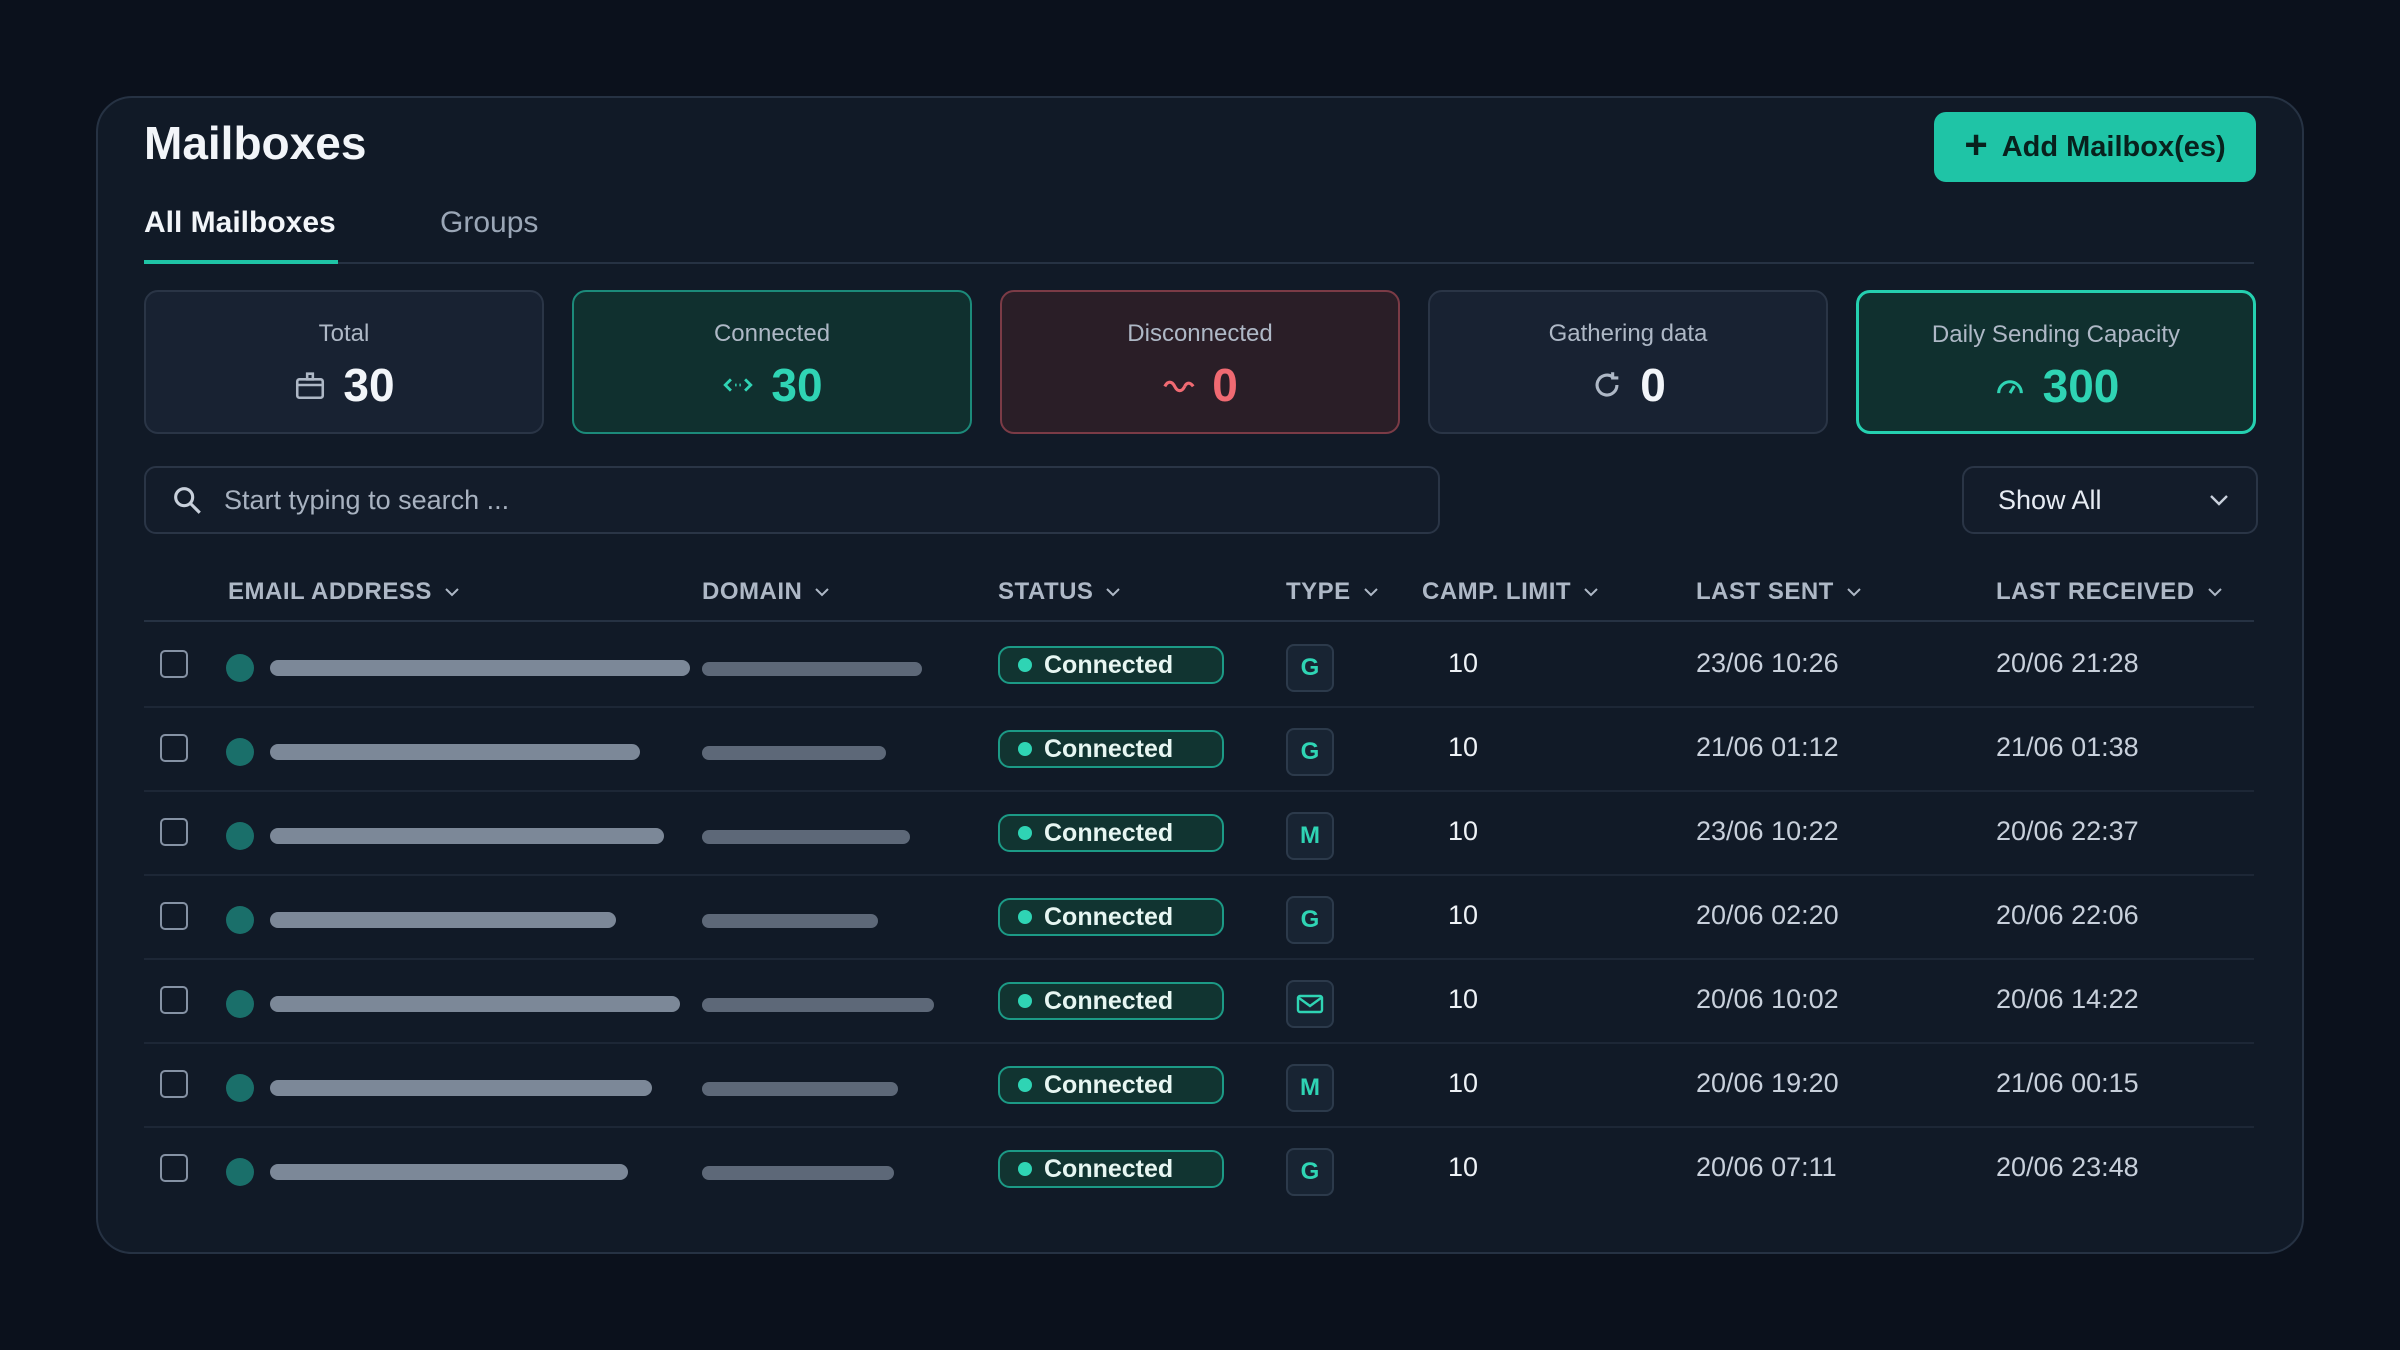 The image size is (2400, 1350). Describe the element at coordinates (1199, 666) in the screenshot. I see `table-row: Connected G 10 23/06 10:26 20/06 21:28` at that location.